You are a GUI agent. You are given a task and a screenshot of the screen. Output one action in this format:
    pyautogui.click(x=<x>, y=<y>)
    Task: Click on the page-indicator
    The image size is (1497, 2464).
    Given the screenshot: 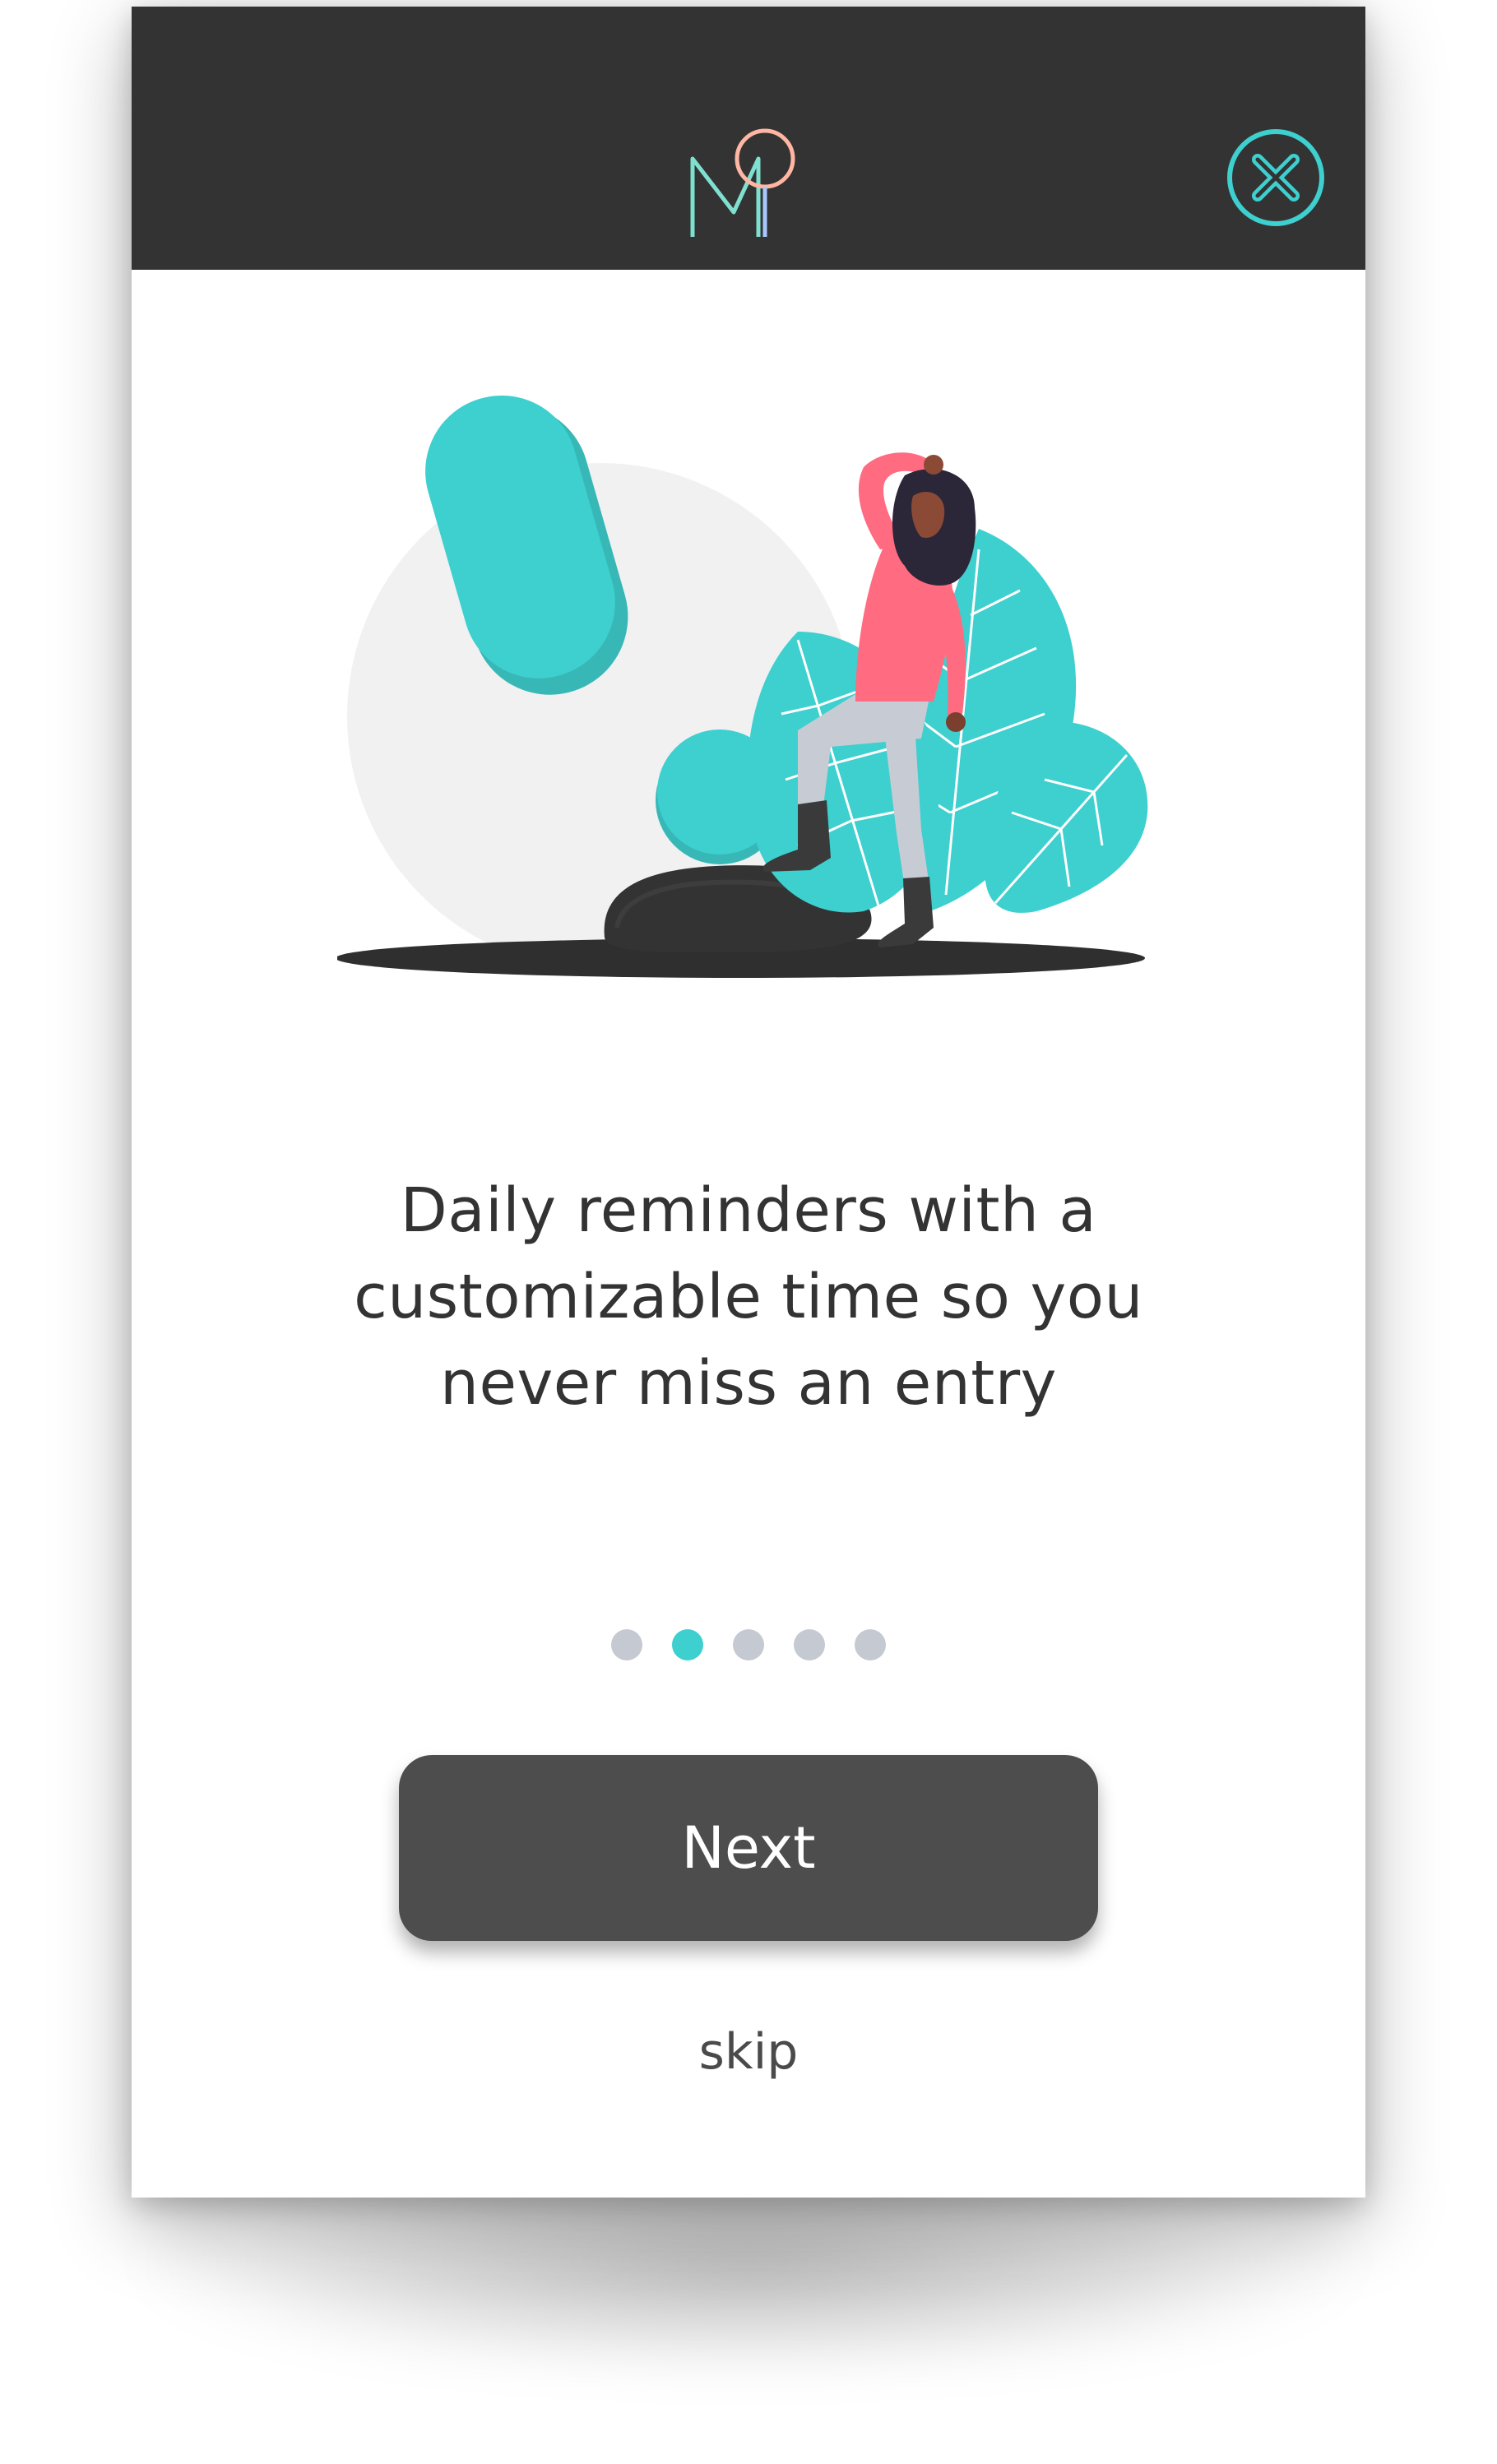 What is the action you would take?
    pyautogui.click(x=748, y=1644)
    